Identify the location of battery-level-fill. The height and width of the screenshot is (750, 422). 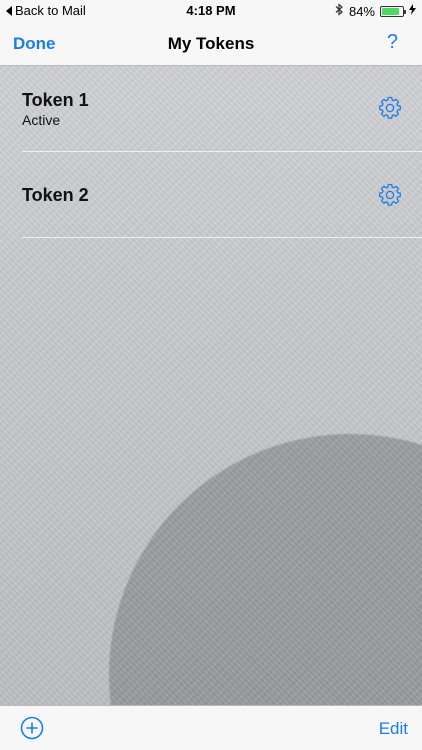
(390, 11).